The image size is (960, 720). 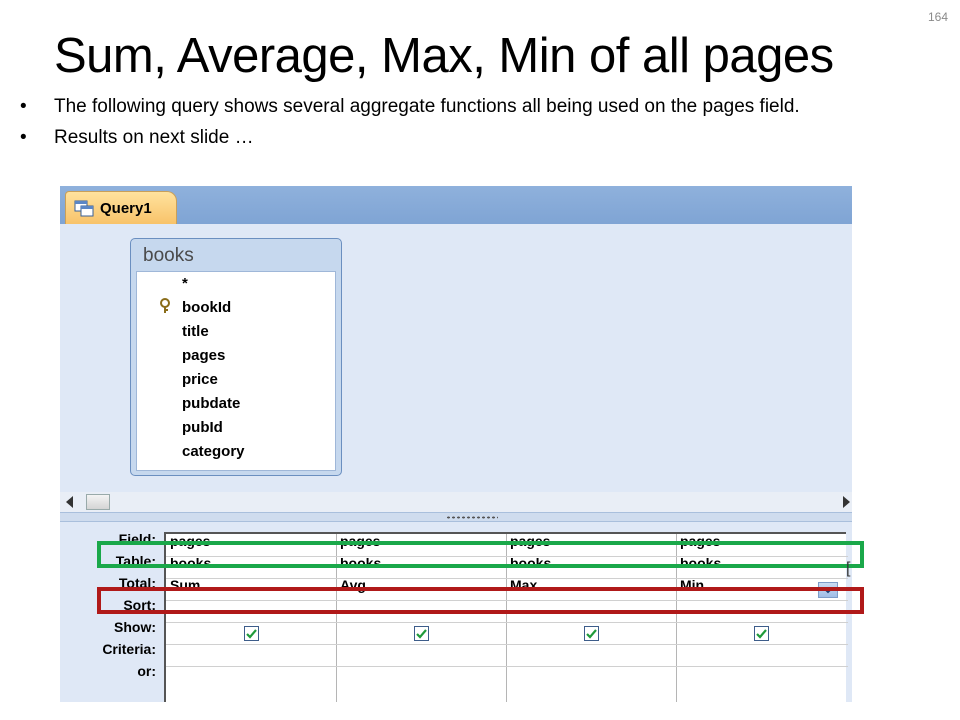 What do you see at coordinates (937, 17) in the screenshot?
I see `slide-number: 164` at bounding box center [937, 17].